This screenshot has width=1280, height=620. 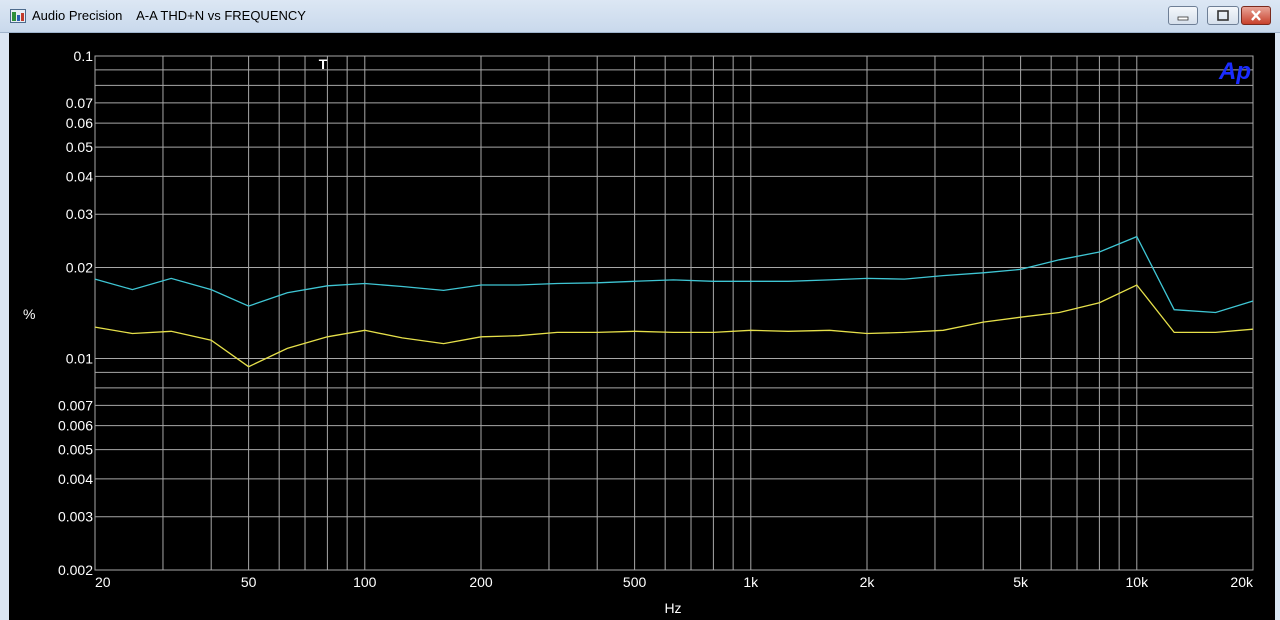 What do you see at coordinates (75, 517) in the screenshot?
I see `y-tick-label: 0.003` at bounding box center [75, 517].